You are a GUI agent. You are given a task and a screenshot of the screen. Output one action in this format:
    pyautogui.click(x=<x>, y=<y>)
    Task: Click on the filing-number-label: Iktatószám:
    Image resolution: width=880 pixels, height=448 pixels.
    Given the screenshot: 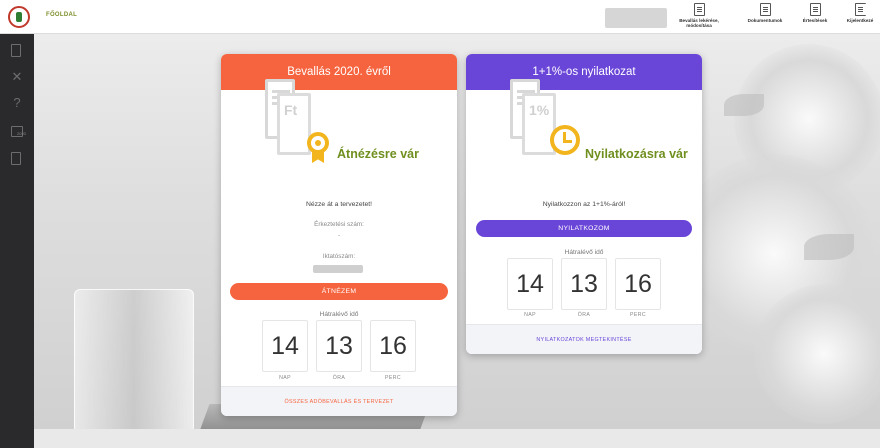 What is the action you would take?
    pyautogui.click(x=339, y=256)
    